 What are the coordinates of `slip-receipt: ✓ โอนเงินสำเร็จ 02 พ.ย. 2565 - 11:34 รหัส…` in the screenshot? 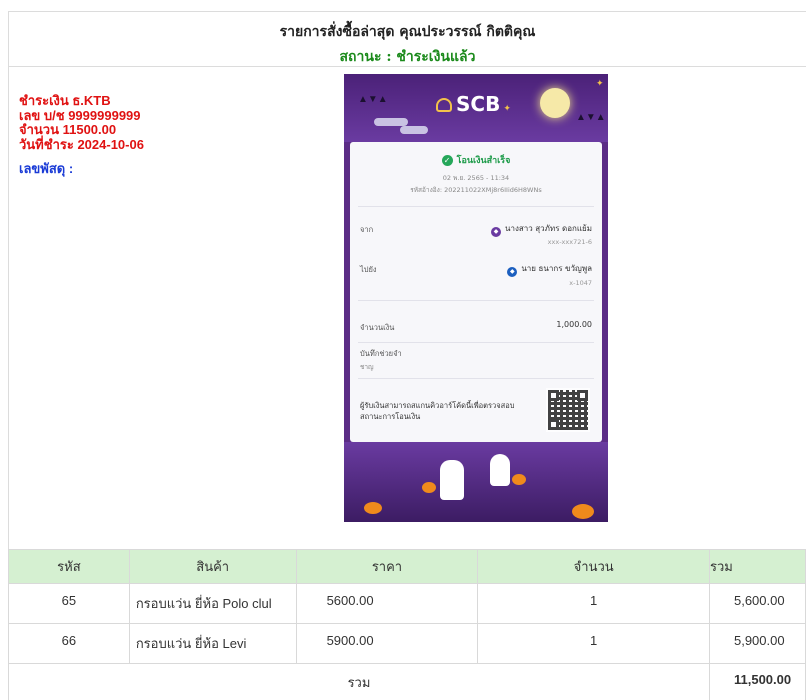 It's located at (476, 292).